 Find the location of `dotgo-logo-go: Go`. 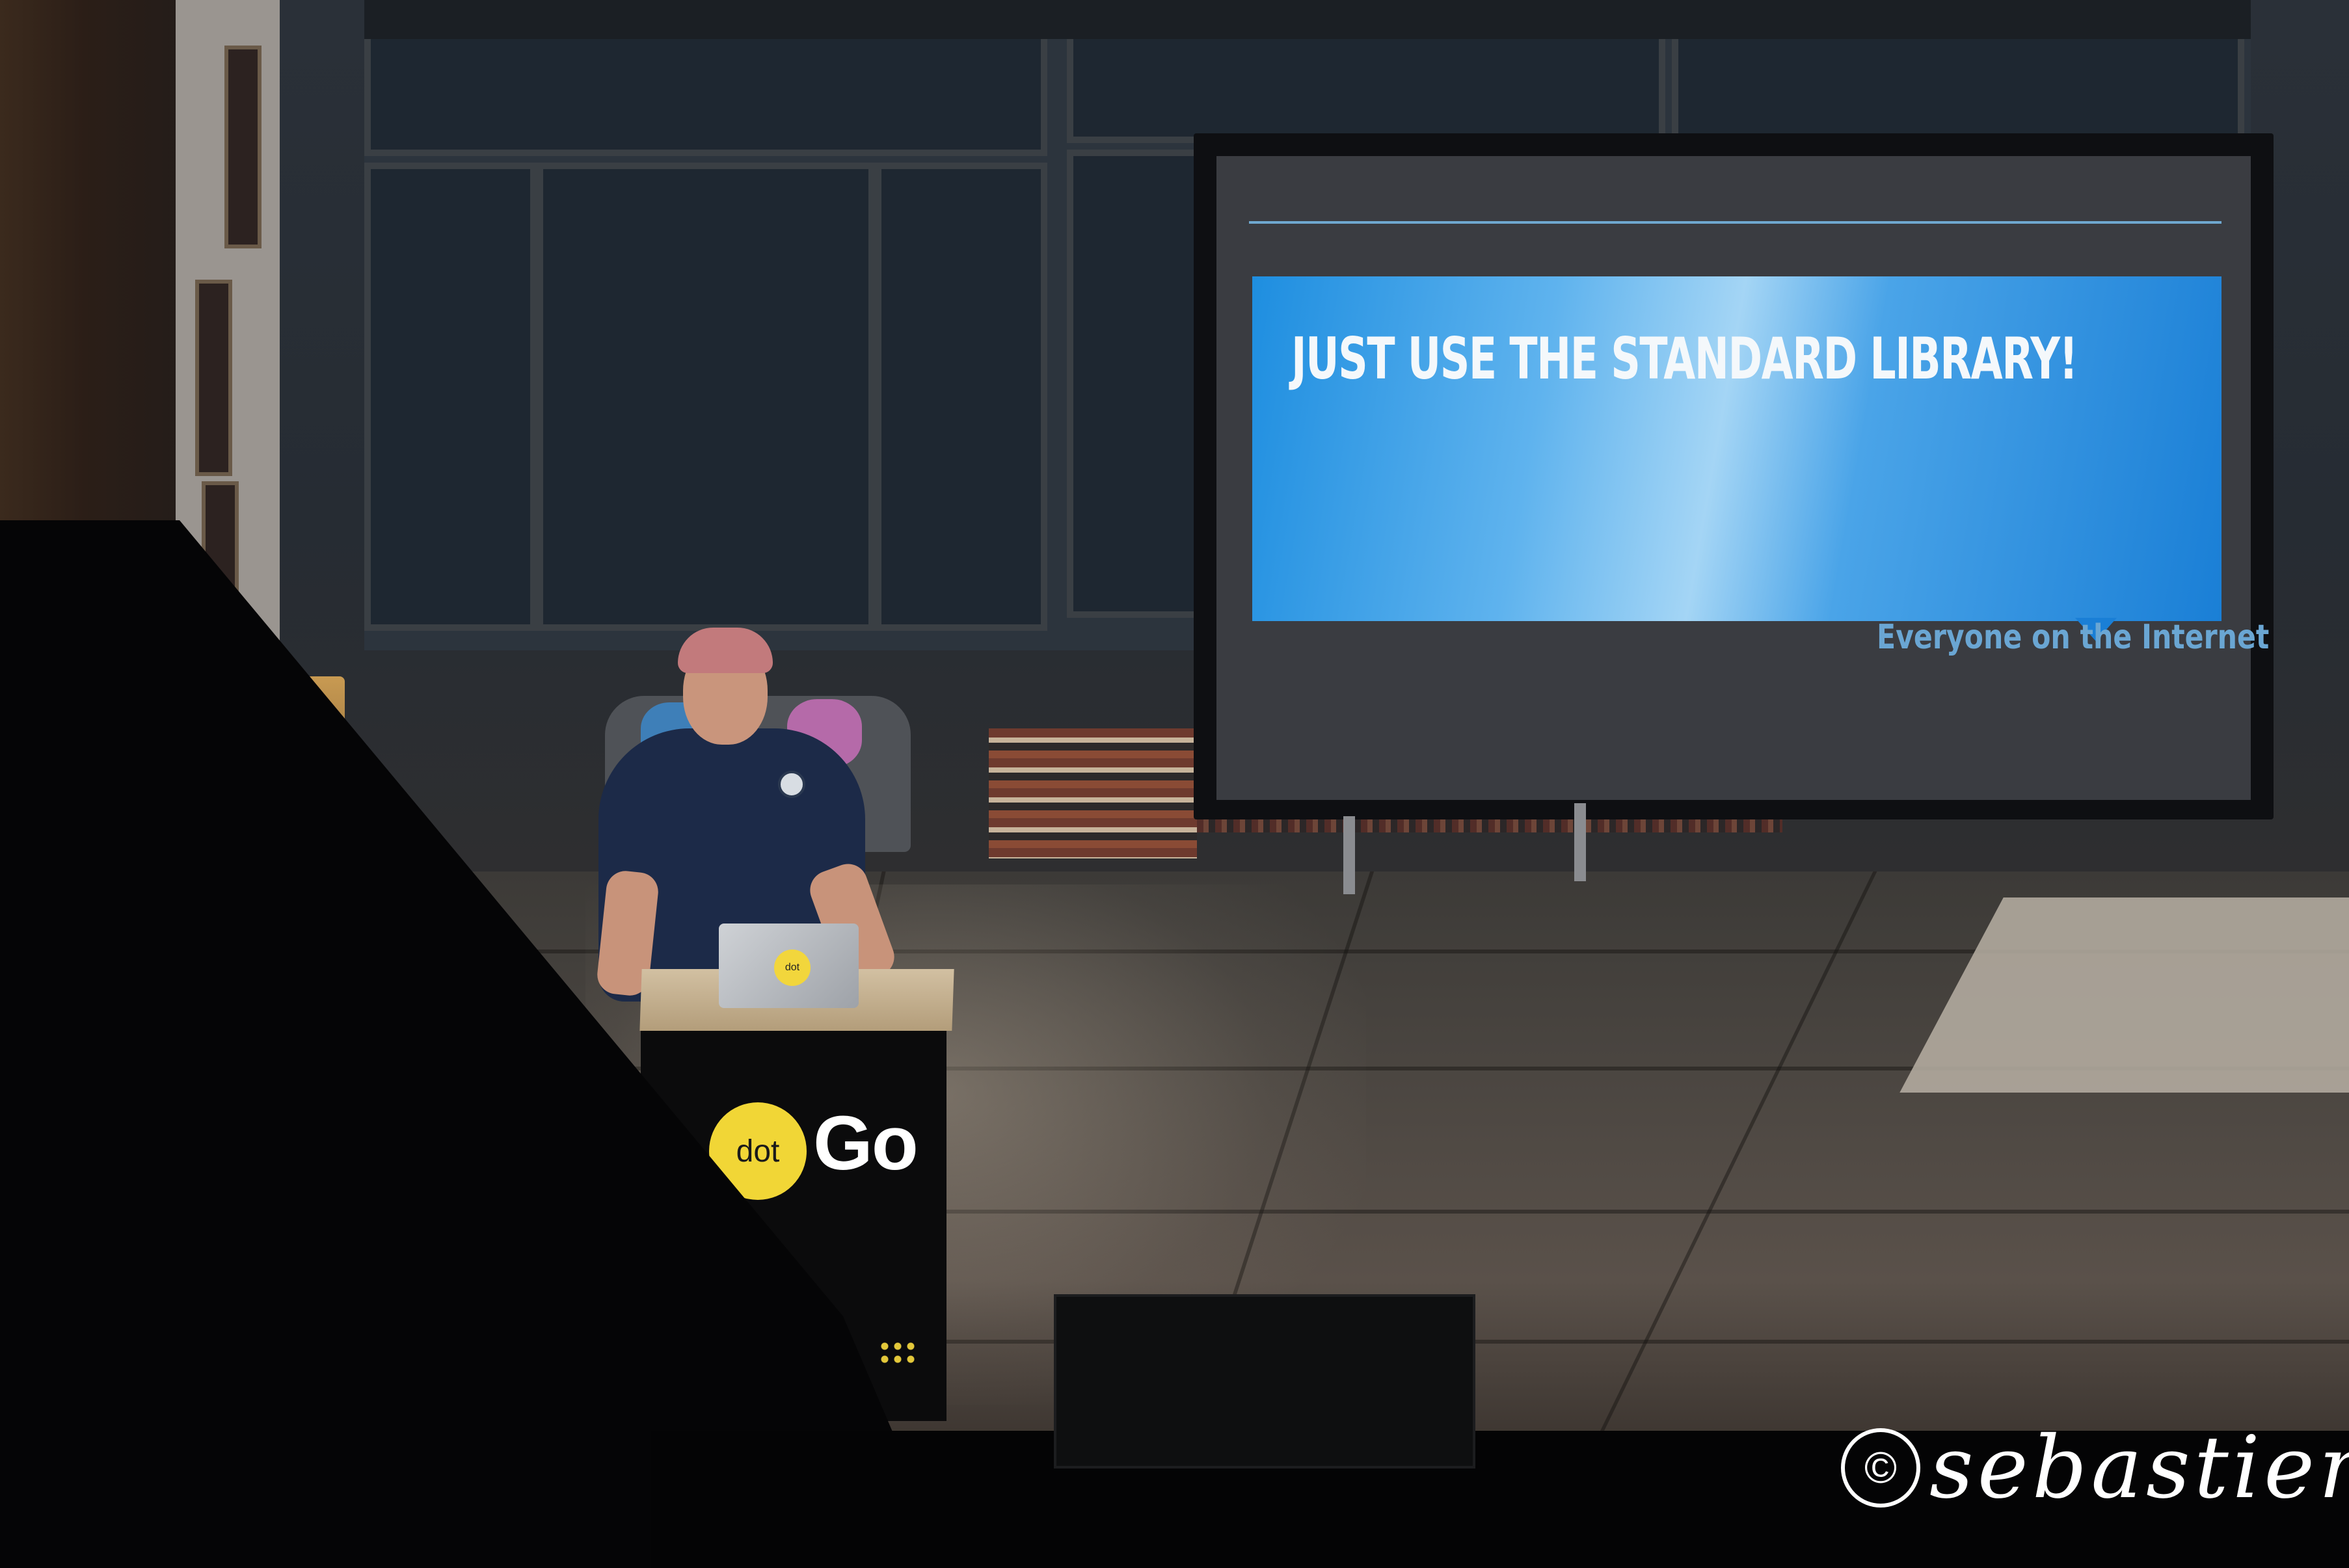

dotgo-logo-go: Go is located at coordinates (866, 1143).